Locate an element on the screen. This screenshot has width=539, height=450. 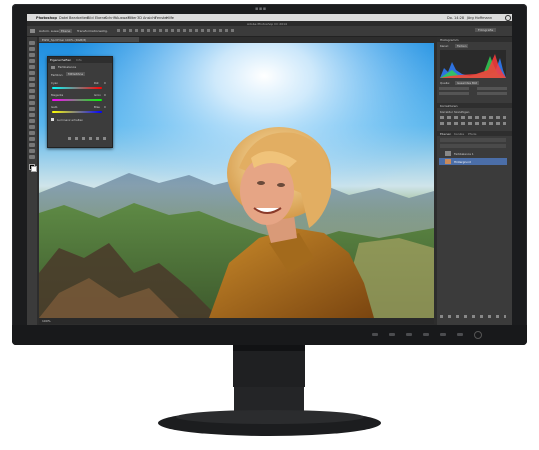
tab-properties: Eigenschaften is located at coordinates (60, 60).